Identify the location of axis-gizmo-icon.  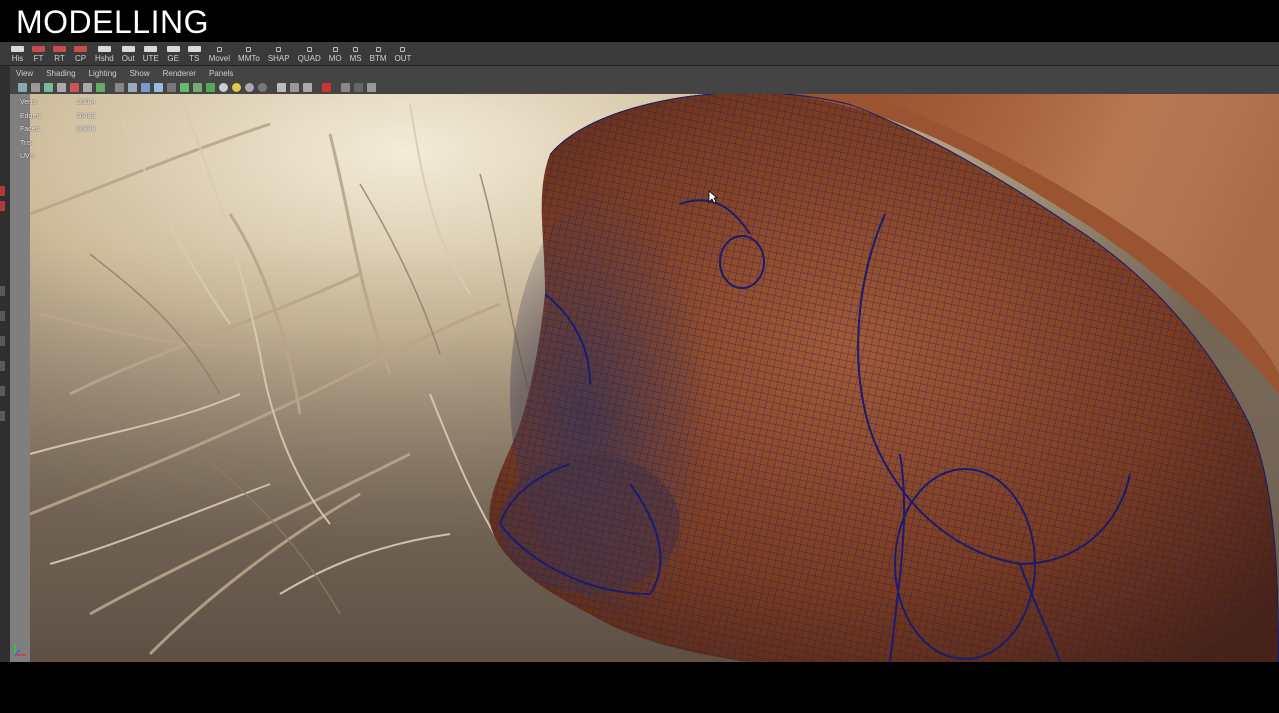
(20, 650).